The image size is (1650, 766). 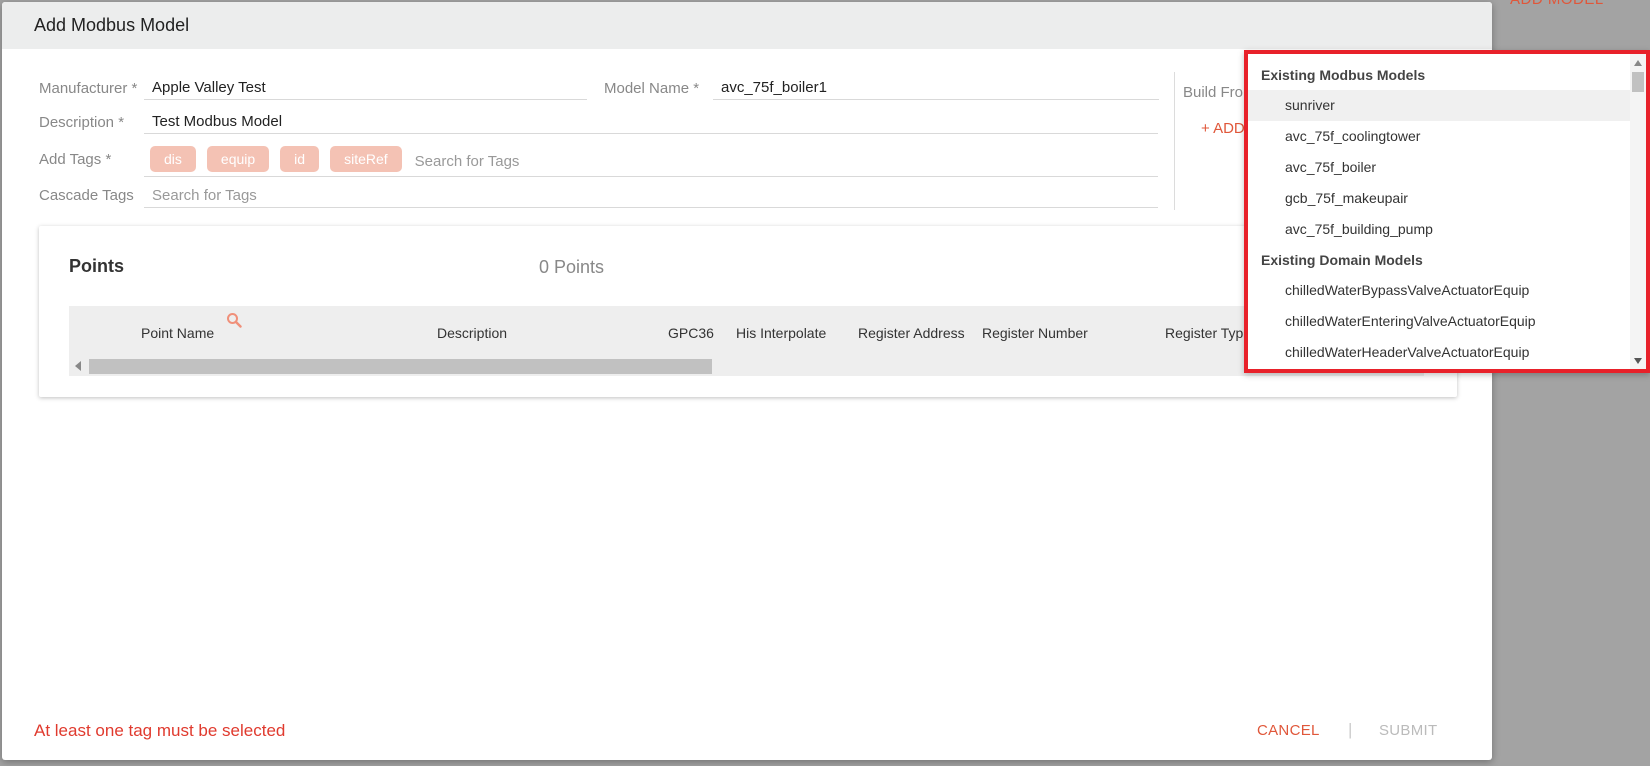 I want to click on dropdown-group-modbus-models: Existing Modbus Models, so click(x=1343, y=75).